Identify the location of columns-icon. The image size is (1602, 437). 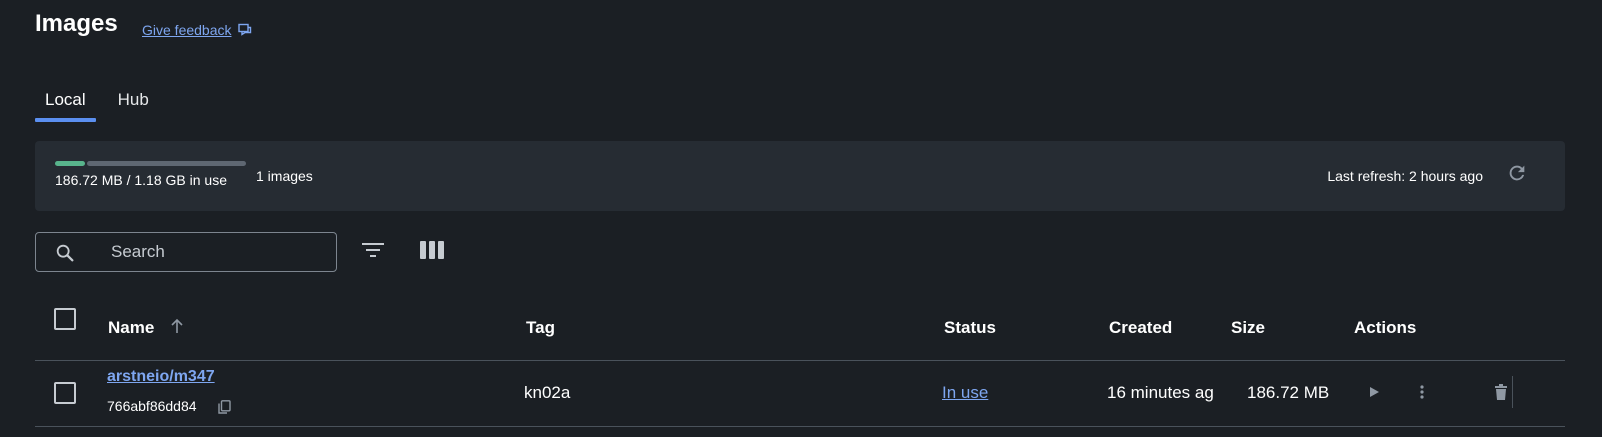
(432, 252).